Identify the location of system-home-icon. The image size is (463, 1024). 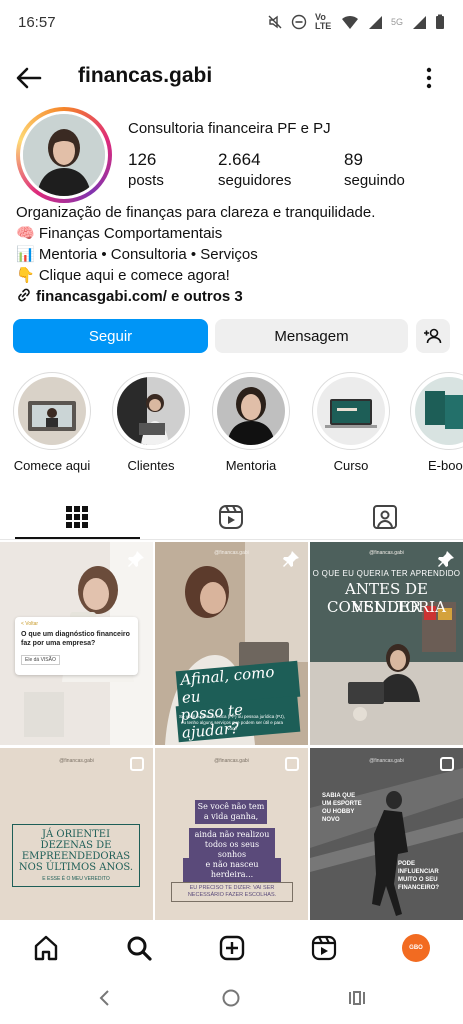
(231, 998).